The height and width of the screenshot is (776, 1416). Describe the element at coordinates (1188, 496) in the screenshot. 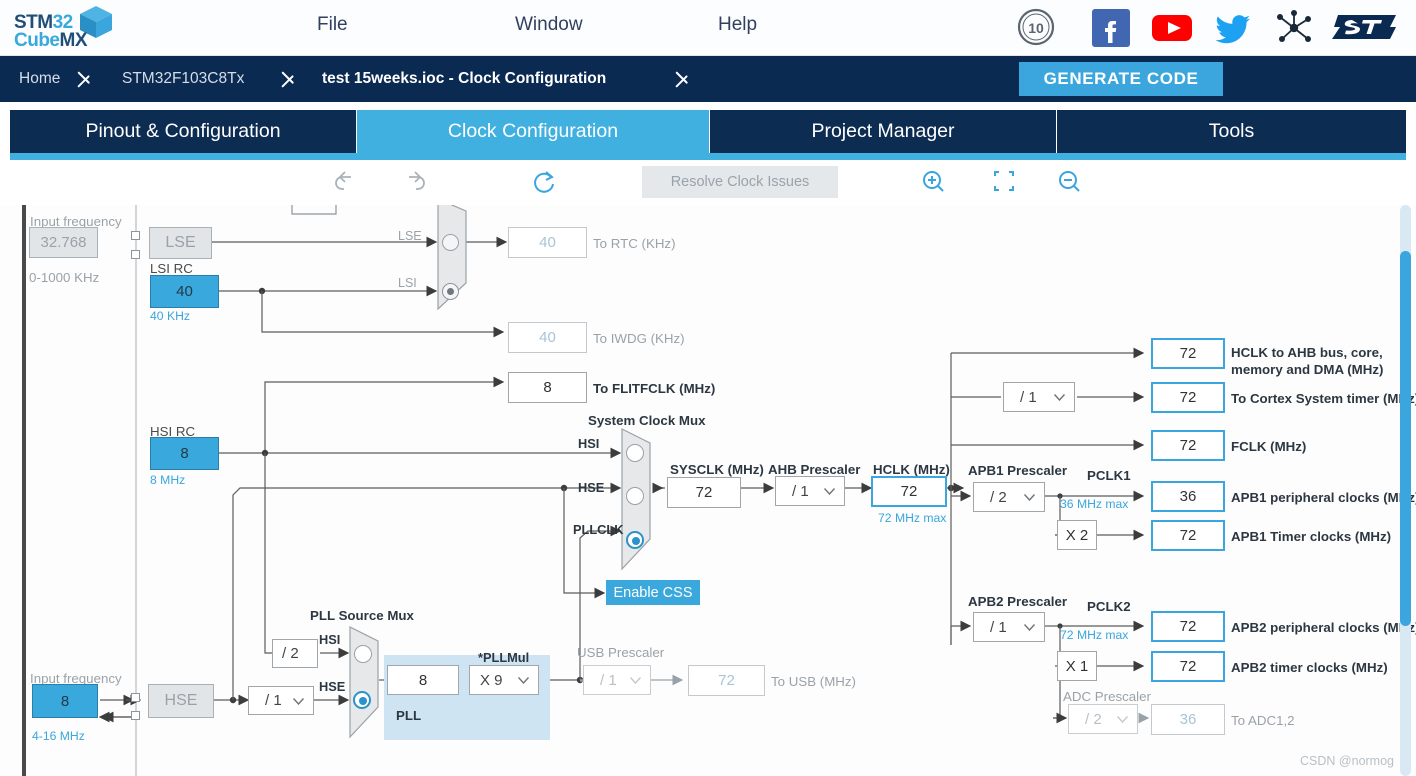

I see `apb1-peripheral-clocks-value: 36` at that location.